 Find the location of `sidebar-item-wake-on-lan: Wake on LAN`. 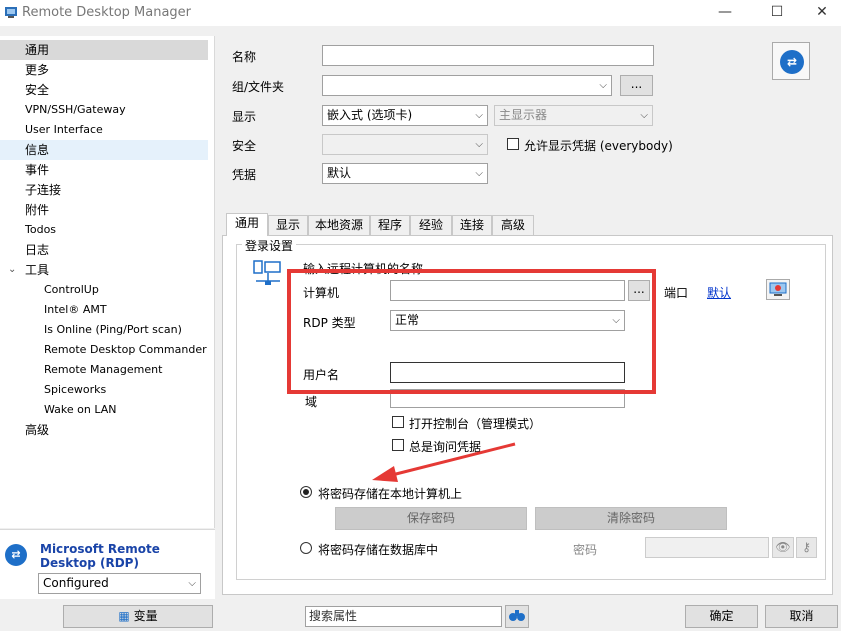

sidebar-item-wake-on-lan: Wake on LAN is located at coordinates (104, 410).